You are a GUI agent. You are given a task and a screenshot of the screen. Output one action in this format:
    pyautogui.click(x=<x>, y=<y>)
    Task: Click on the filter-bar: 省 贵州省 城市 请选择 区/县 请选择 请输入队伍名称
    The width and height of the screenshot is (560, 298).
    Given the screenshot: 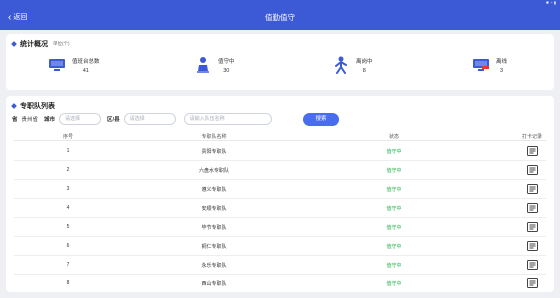 What is the action you would take?
    pyautogui.click(x=142, y=119)
    